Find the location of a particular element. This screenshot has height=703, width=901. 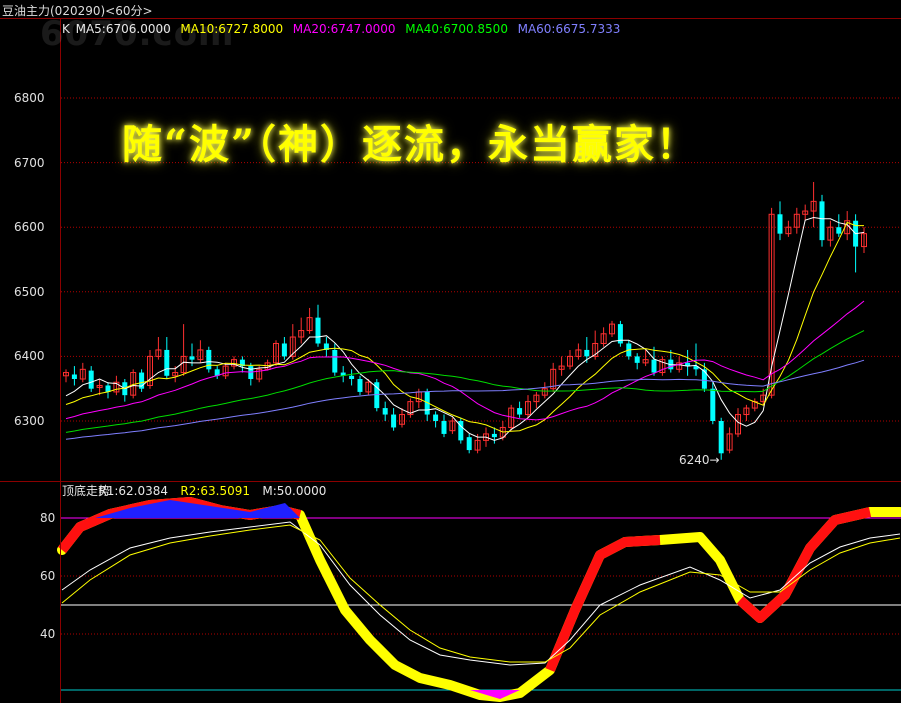

legend-item: MA60:6675.7333 is located at coordinates (569, 29).